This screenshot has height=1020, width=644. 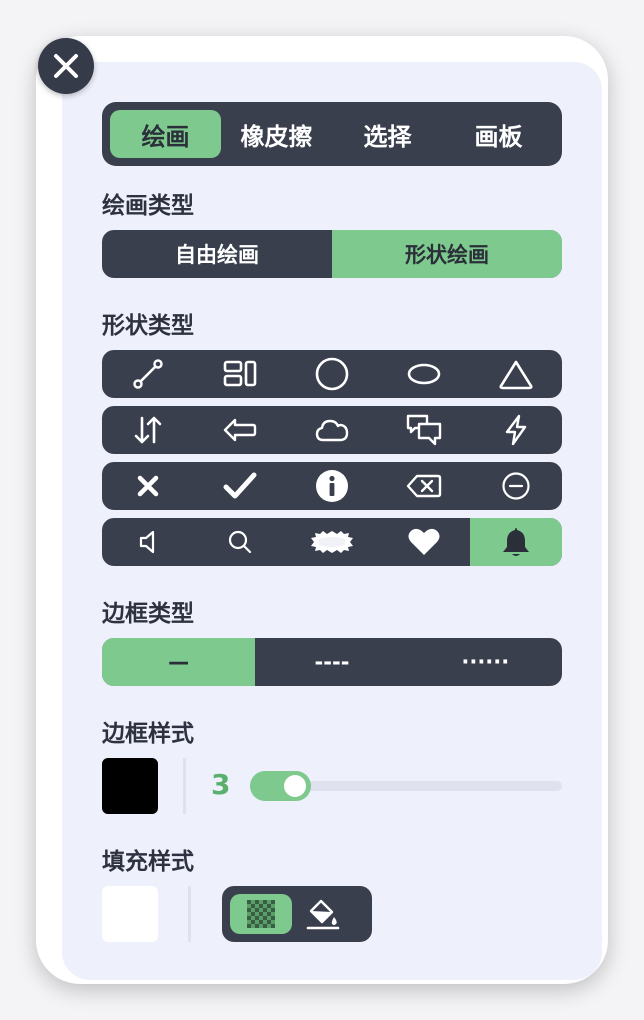 I want to click on shape-search, so click(x=240, y=542).